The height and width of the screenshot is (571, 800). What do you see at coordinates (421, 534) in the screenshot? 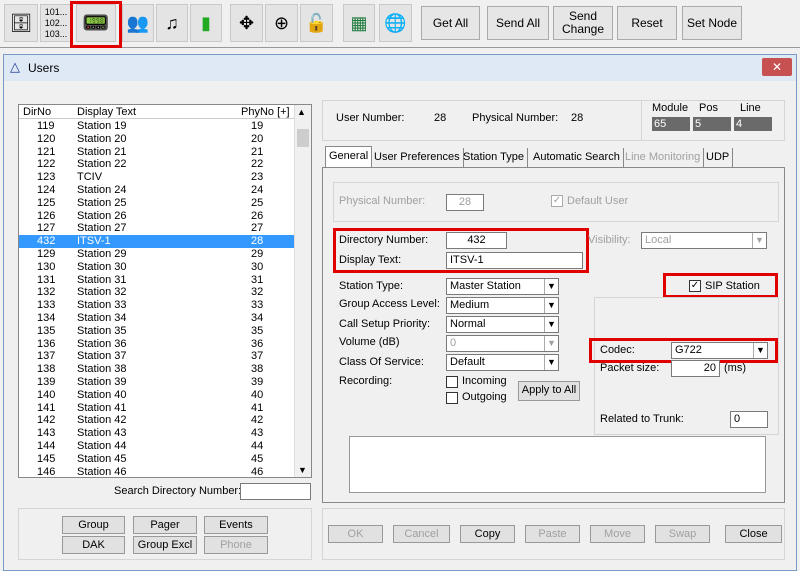
I see `cancel-button: Cancel` at bounding box center [421, 534].